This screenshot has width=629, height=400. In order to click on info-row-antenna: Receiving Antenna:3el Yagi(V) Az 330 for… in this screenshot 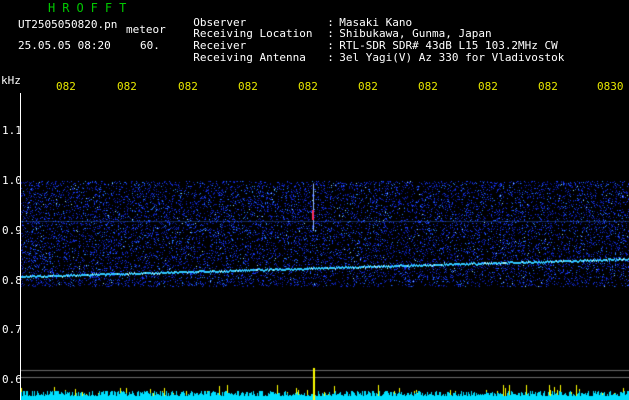, I will do `click(372, 52)`.